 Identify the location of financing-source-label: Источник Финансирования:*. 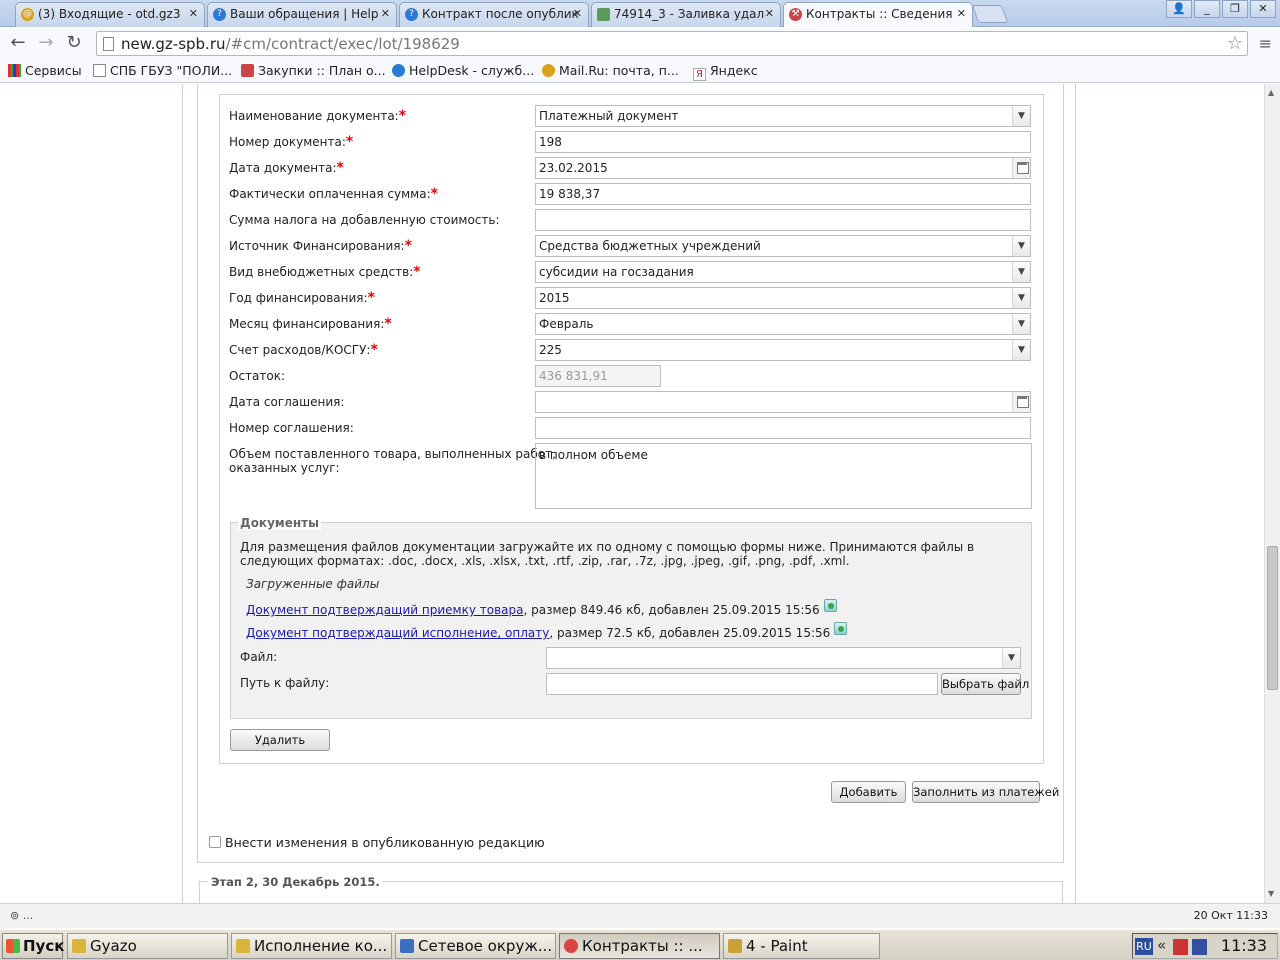
(320, 246).